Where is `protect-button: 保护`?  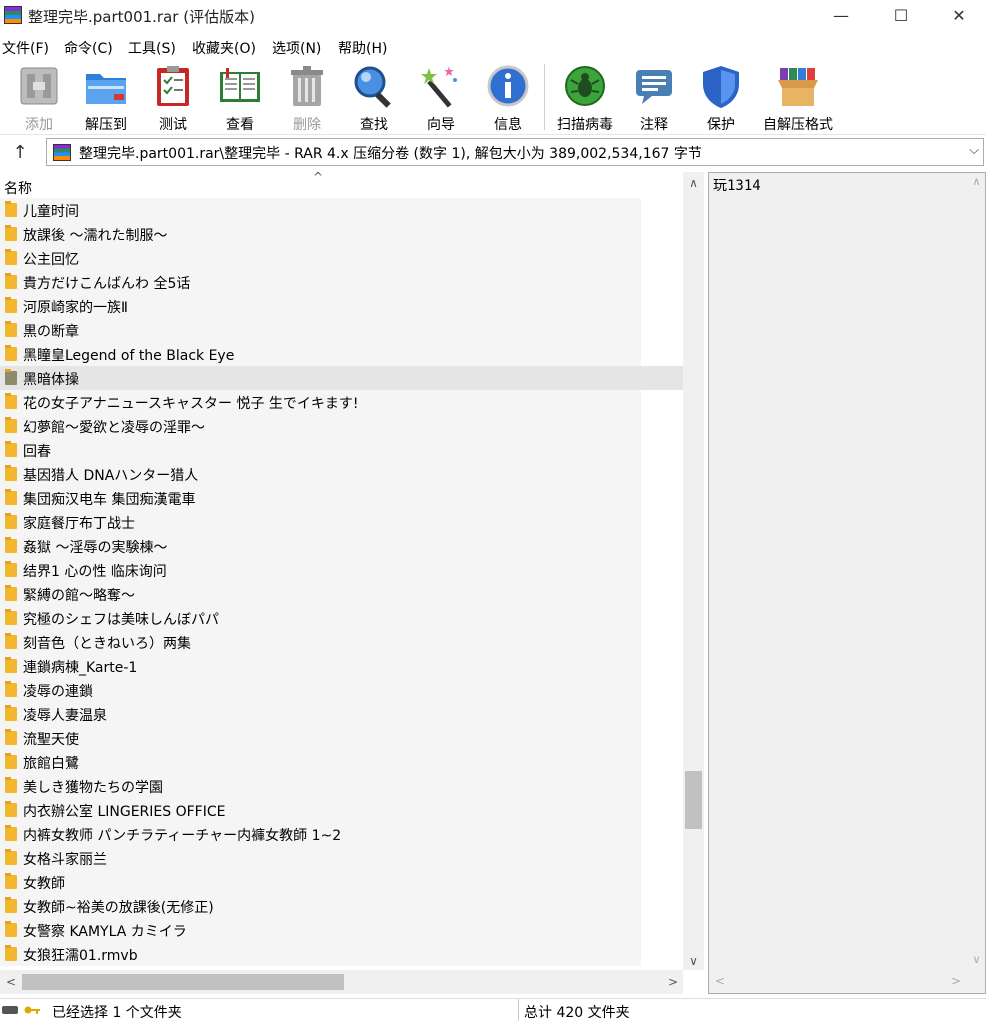 protect-button: 保护 is located at coordinates (721, 97).